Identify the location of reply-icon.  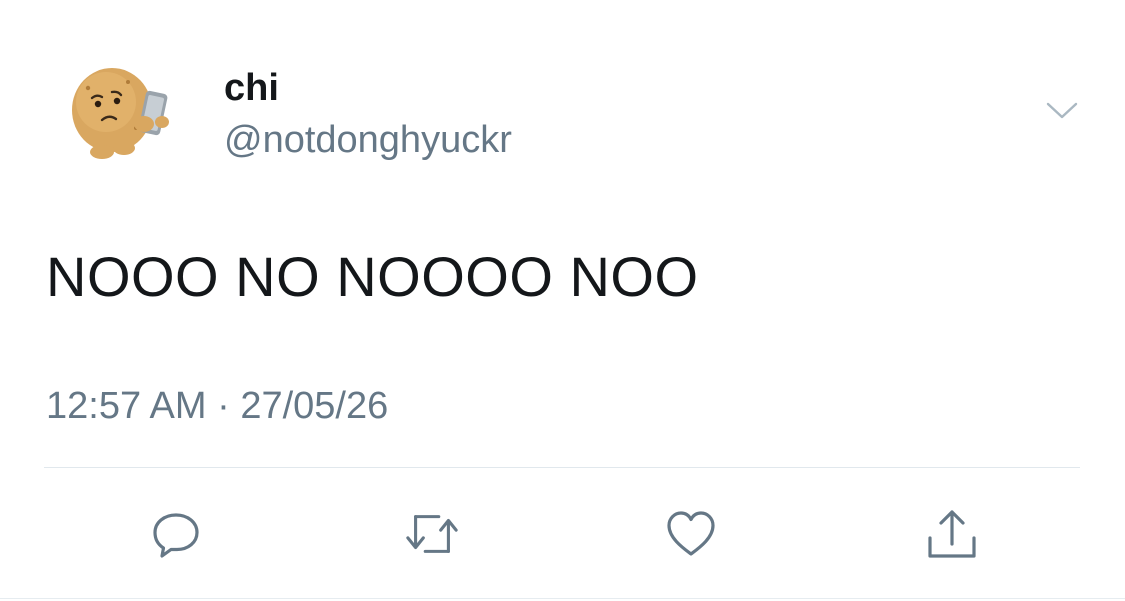
(176, 535).